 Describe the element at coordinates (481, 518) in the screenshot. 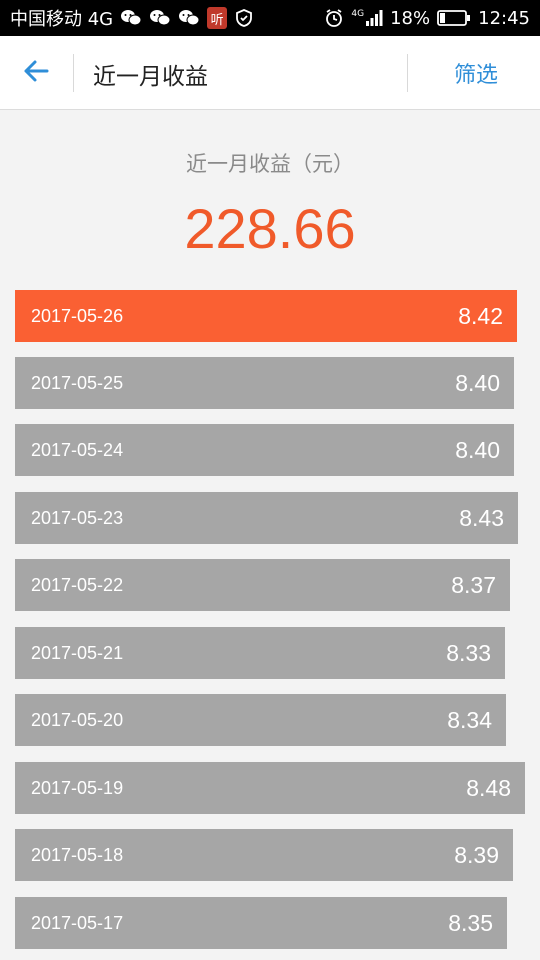

I see `row-value: 8.43` at that location.